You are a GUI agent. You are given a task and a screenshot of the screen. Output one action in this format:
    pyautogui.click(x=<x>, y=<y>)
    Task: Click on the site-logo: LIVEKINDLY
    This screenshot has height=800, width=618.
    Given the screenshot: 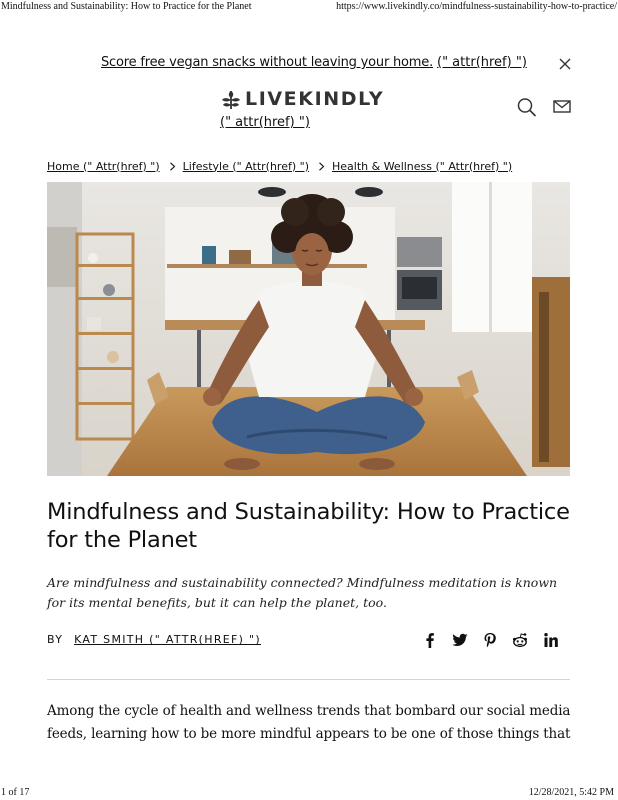 What is the action you would take?
    pyautogui.click(x=302, y=99)
    